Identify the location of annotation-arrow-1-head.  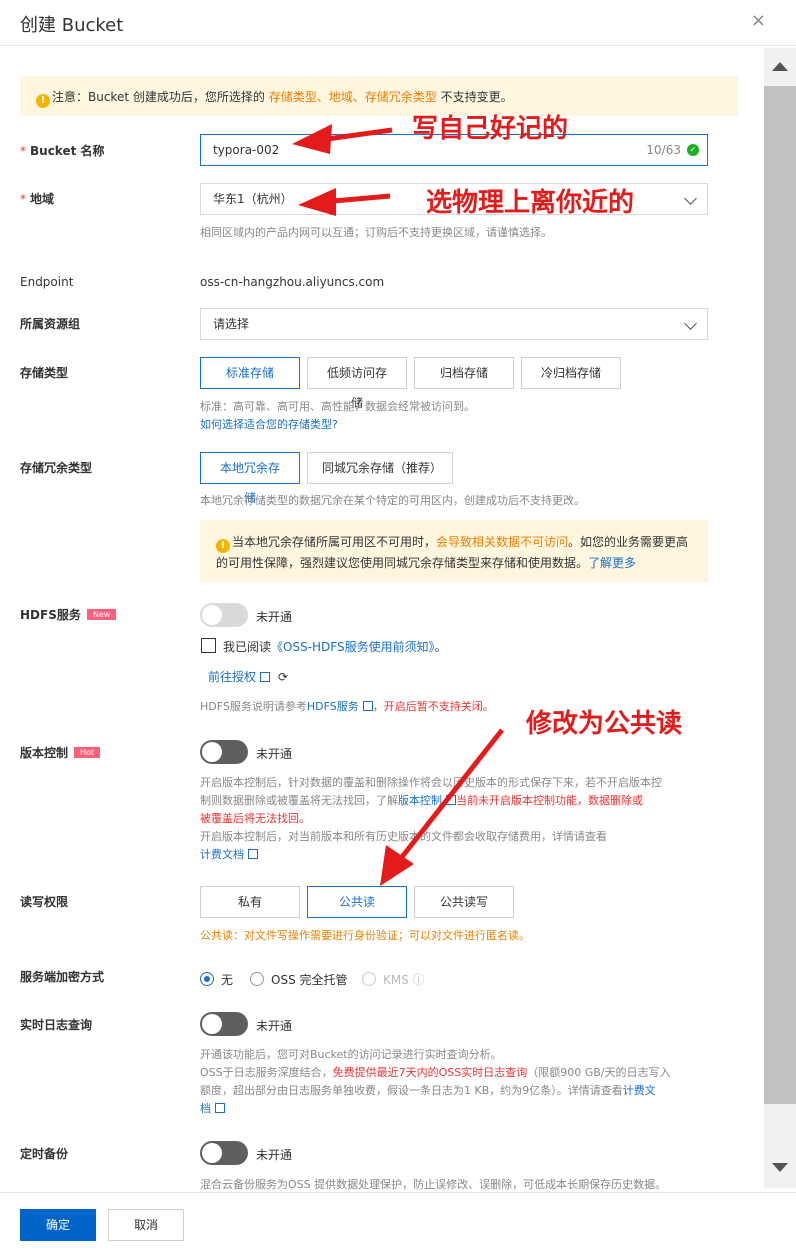
(312, 139).